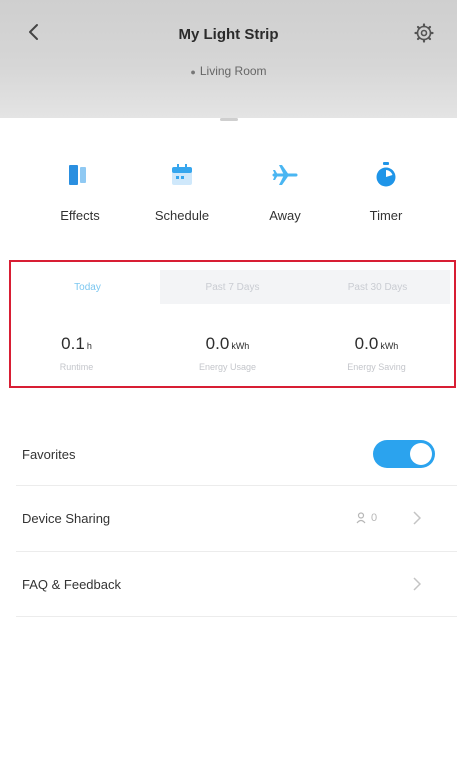 The image size is (457, 764). What do you see at coordinates (182, 200) in the screenshot?
I see `schedule-button: Schedule` at bounding box center [182, 200].